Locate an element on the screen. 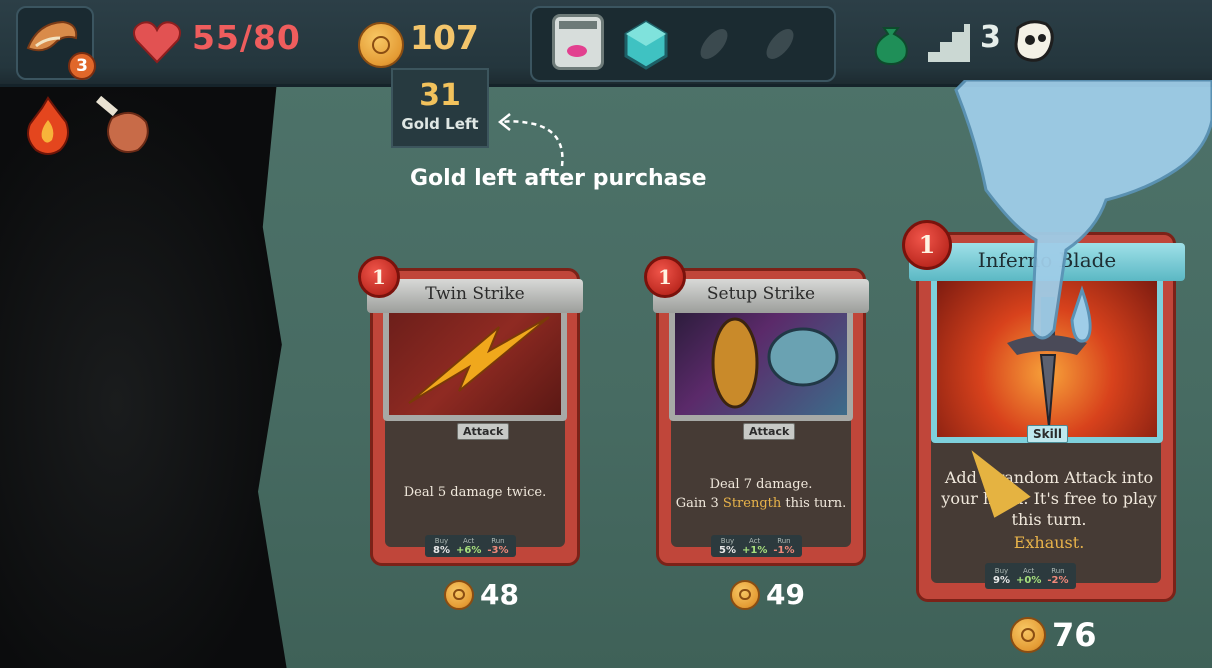 Image resolution: width=1212 pixels, height=668 pixels. ascension-badge: 3 is located at coordinates (82, 66).